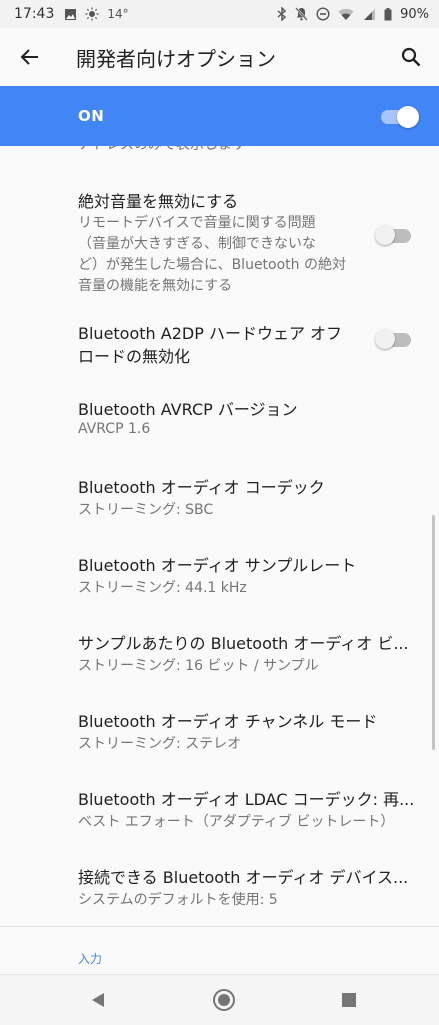  I want to click on item-summary: ストリーミング: 16 ビット / サンプル, so click(198, 666).